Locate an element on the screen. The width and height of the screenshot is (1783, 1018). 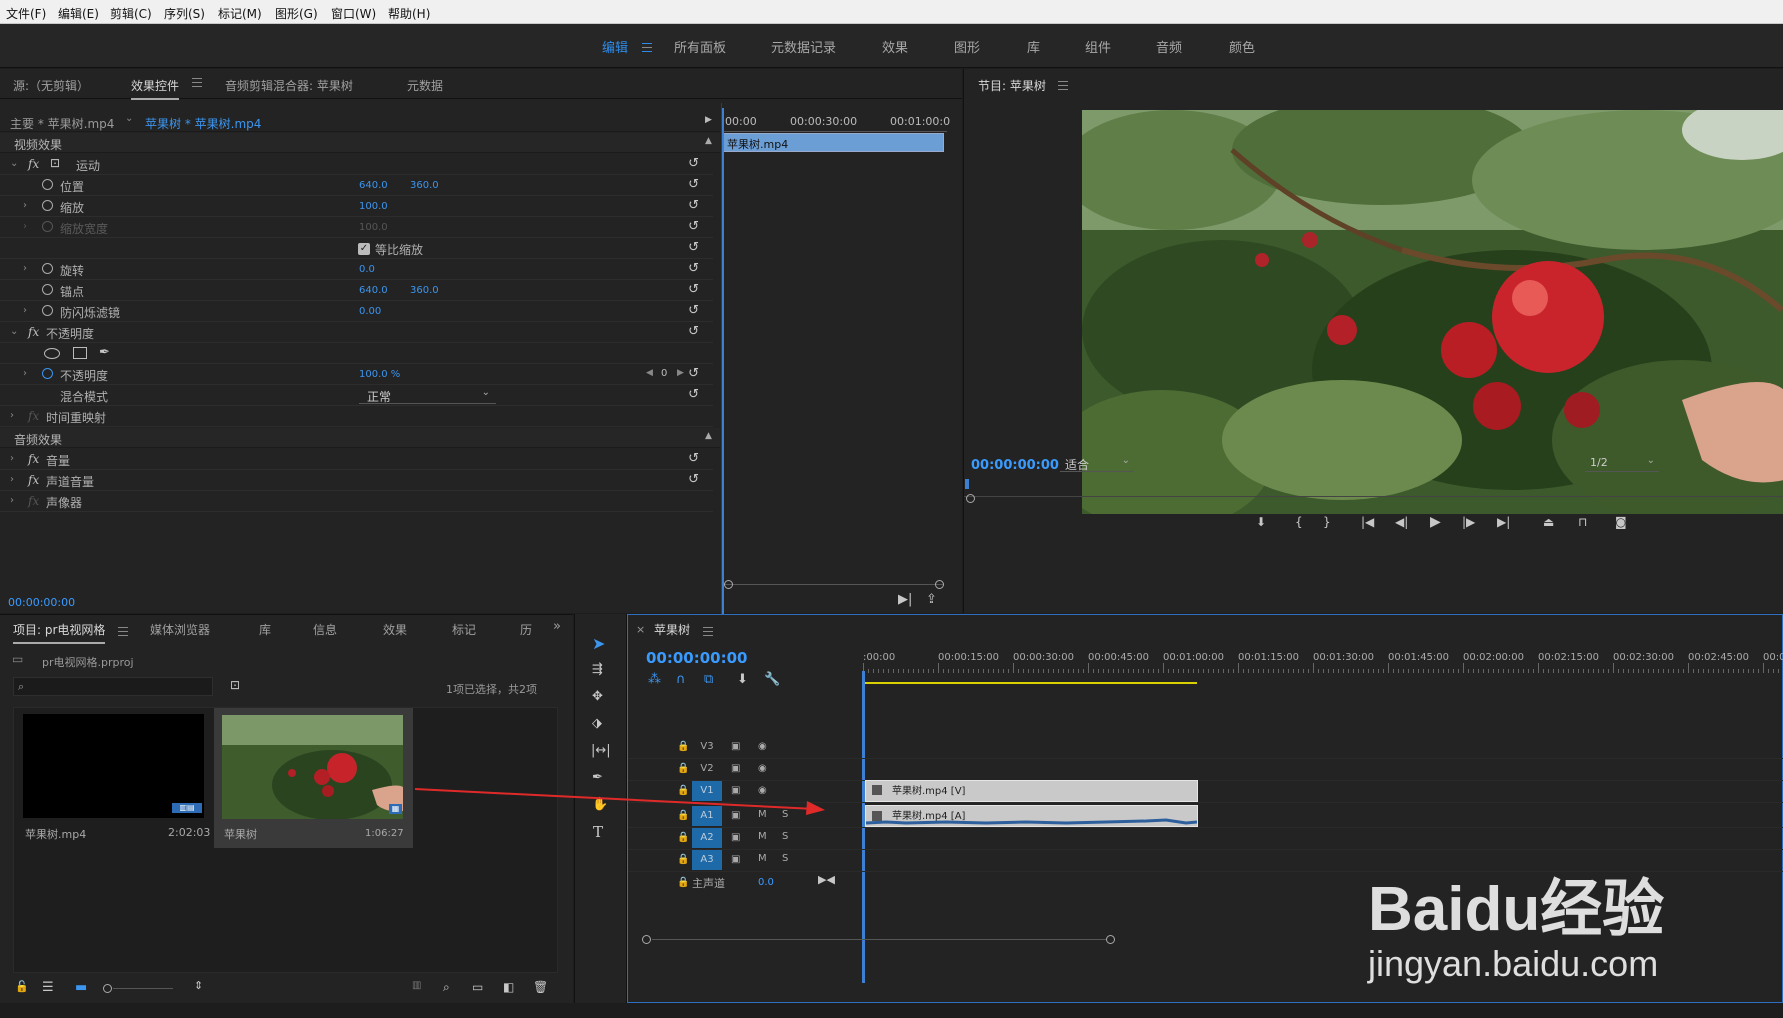
track-target-toggle: V2 is located at coordinates (707, 769).